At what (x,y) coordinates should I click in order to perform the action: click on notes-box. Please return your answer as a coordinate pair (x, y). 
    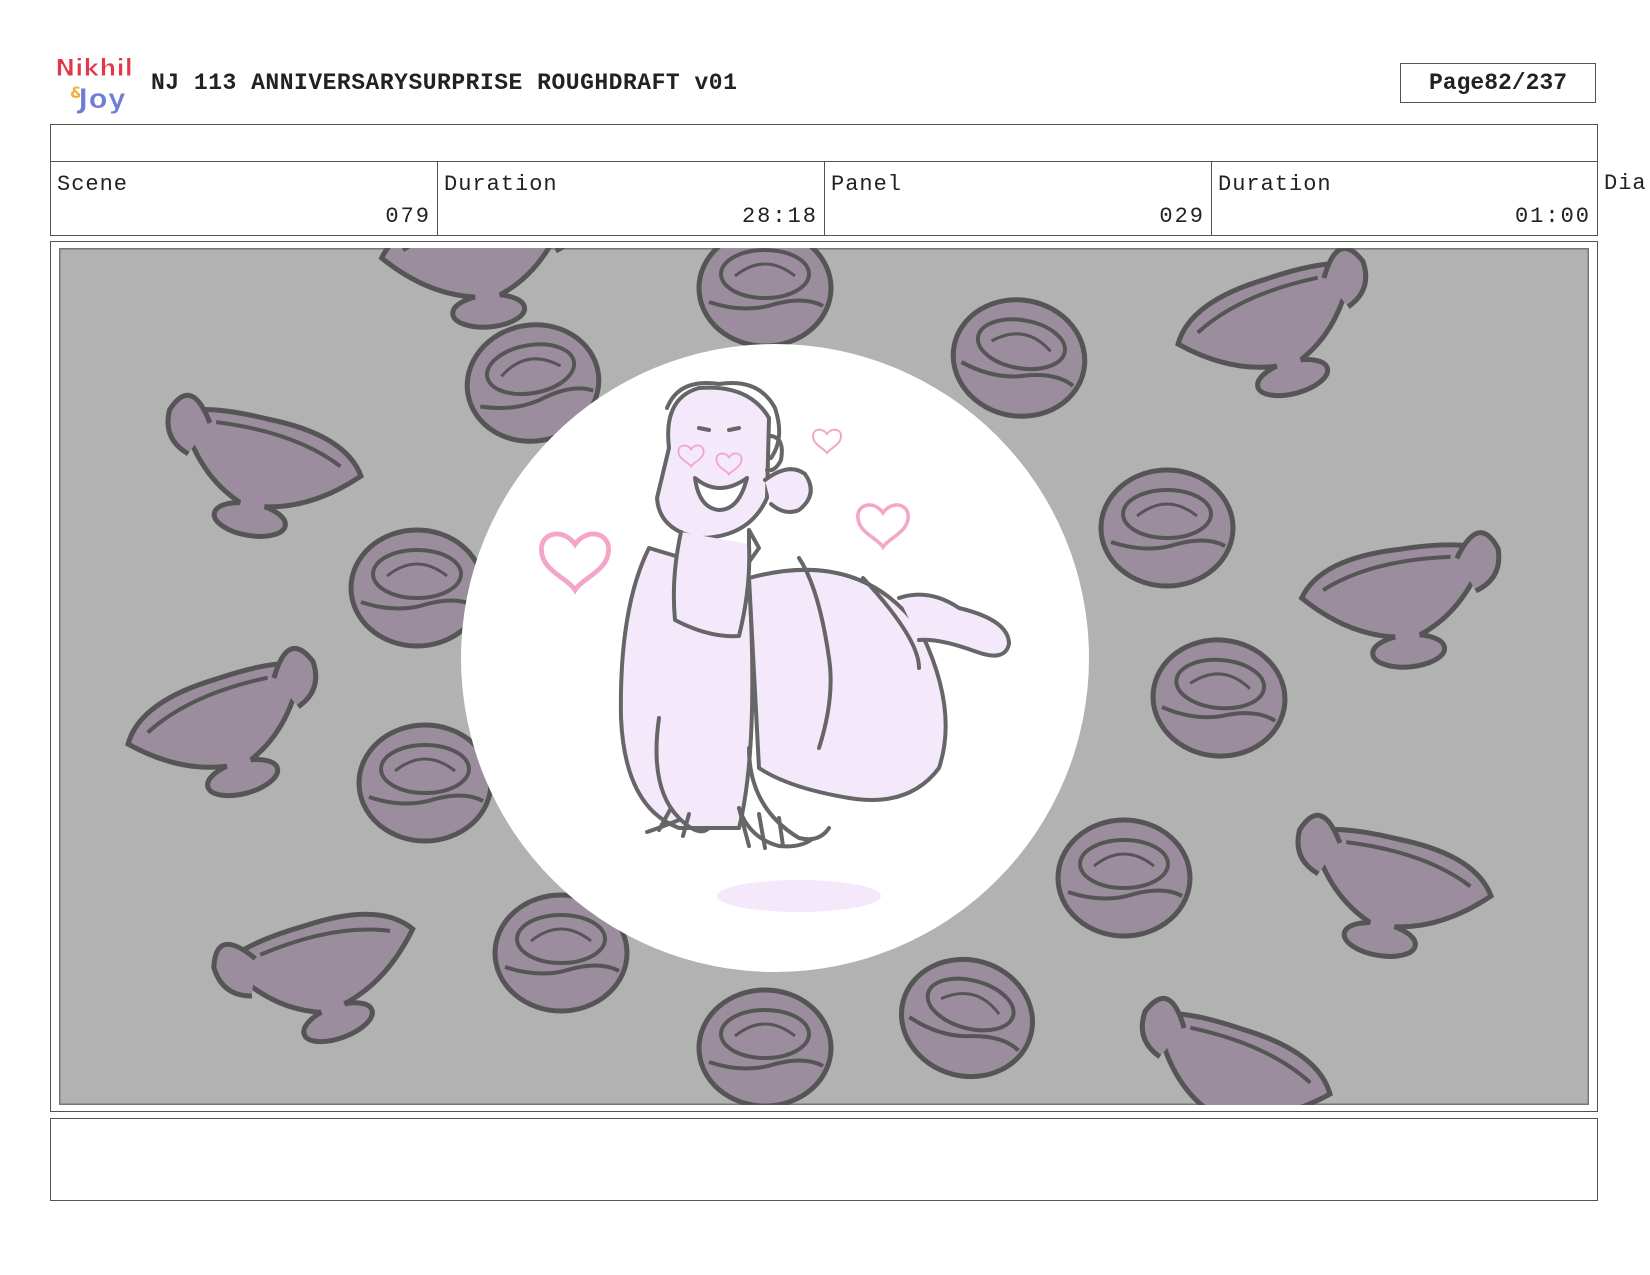
    Looking at the image, I should click on (824, 1159).